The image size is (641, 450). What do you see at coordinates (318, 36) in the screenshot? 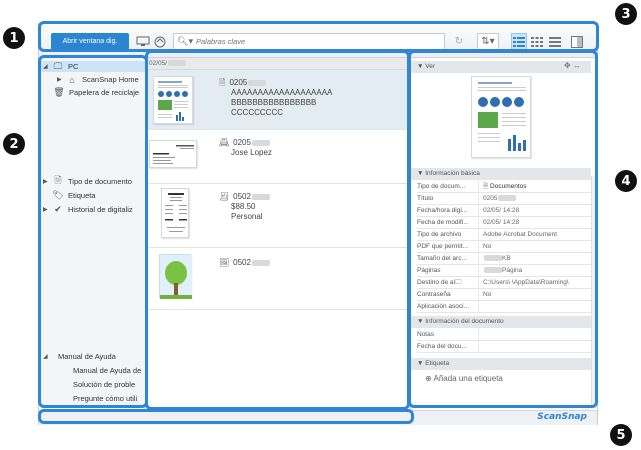
I see `highlight-toolbar` at bounding box center [318, 36].